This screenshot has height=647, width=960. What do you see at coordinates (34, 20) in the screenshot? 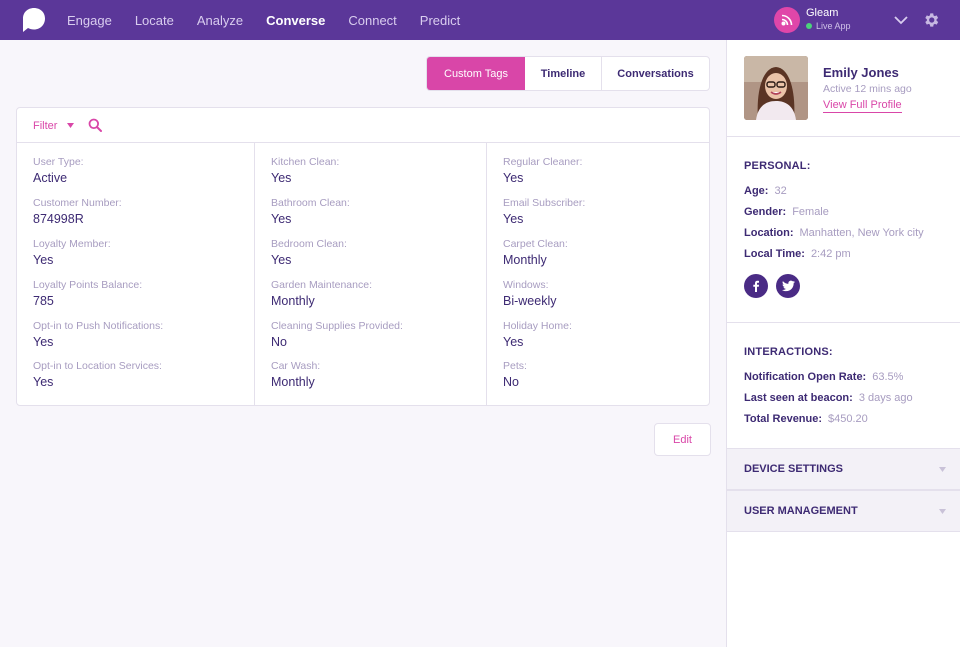
I see `app-logo-icon` at bounding box center [34, 20].